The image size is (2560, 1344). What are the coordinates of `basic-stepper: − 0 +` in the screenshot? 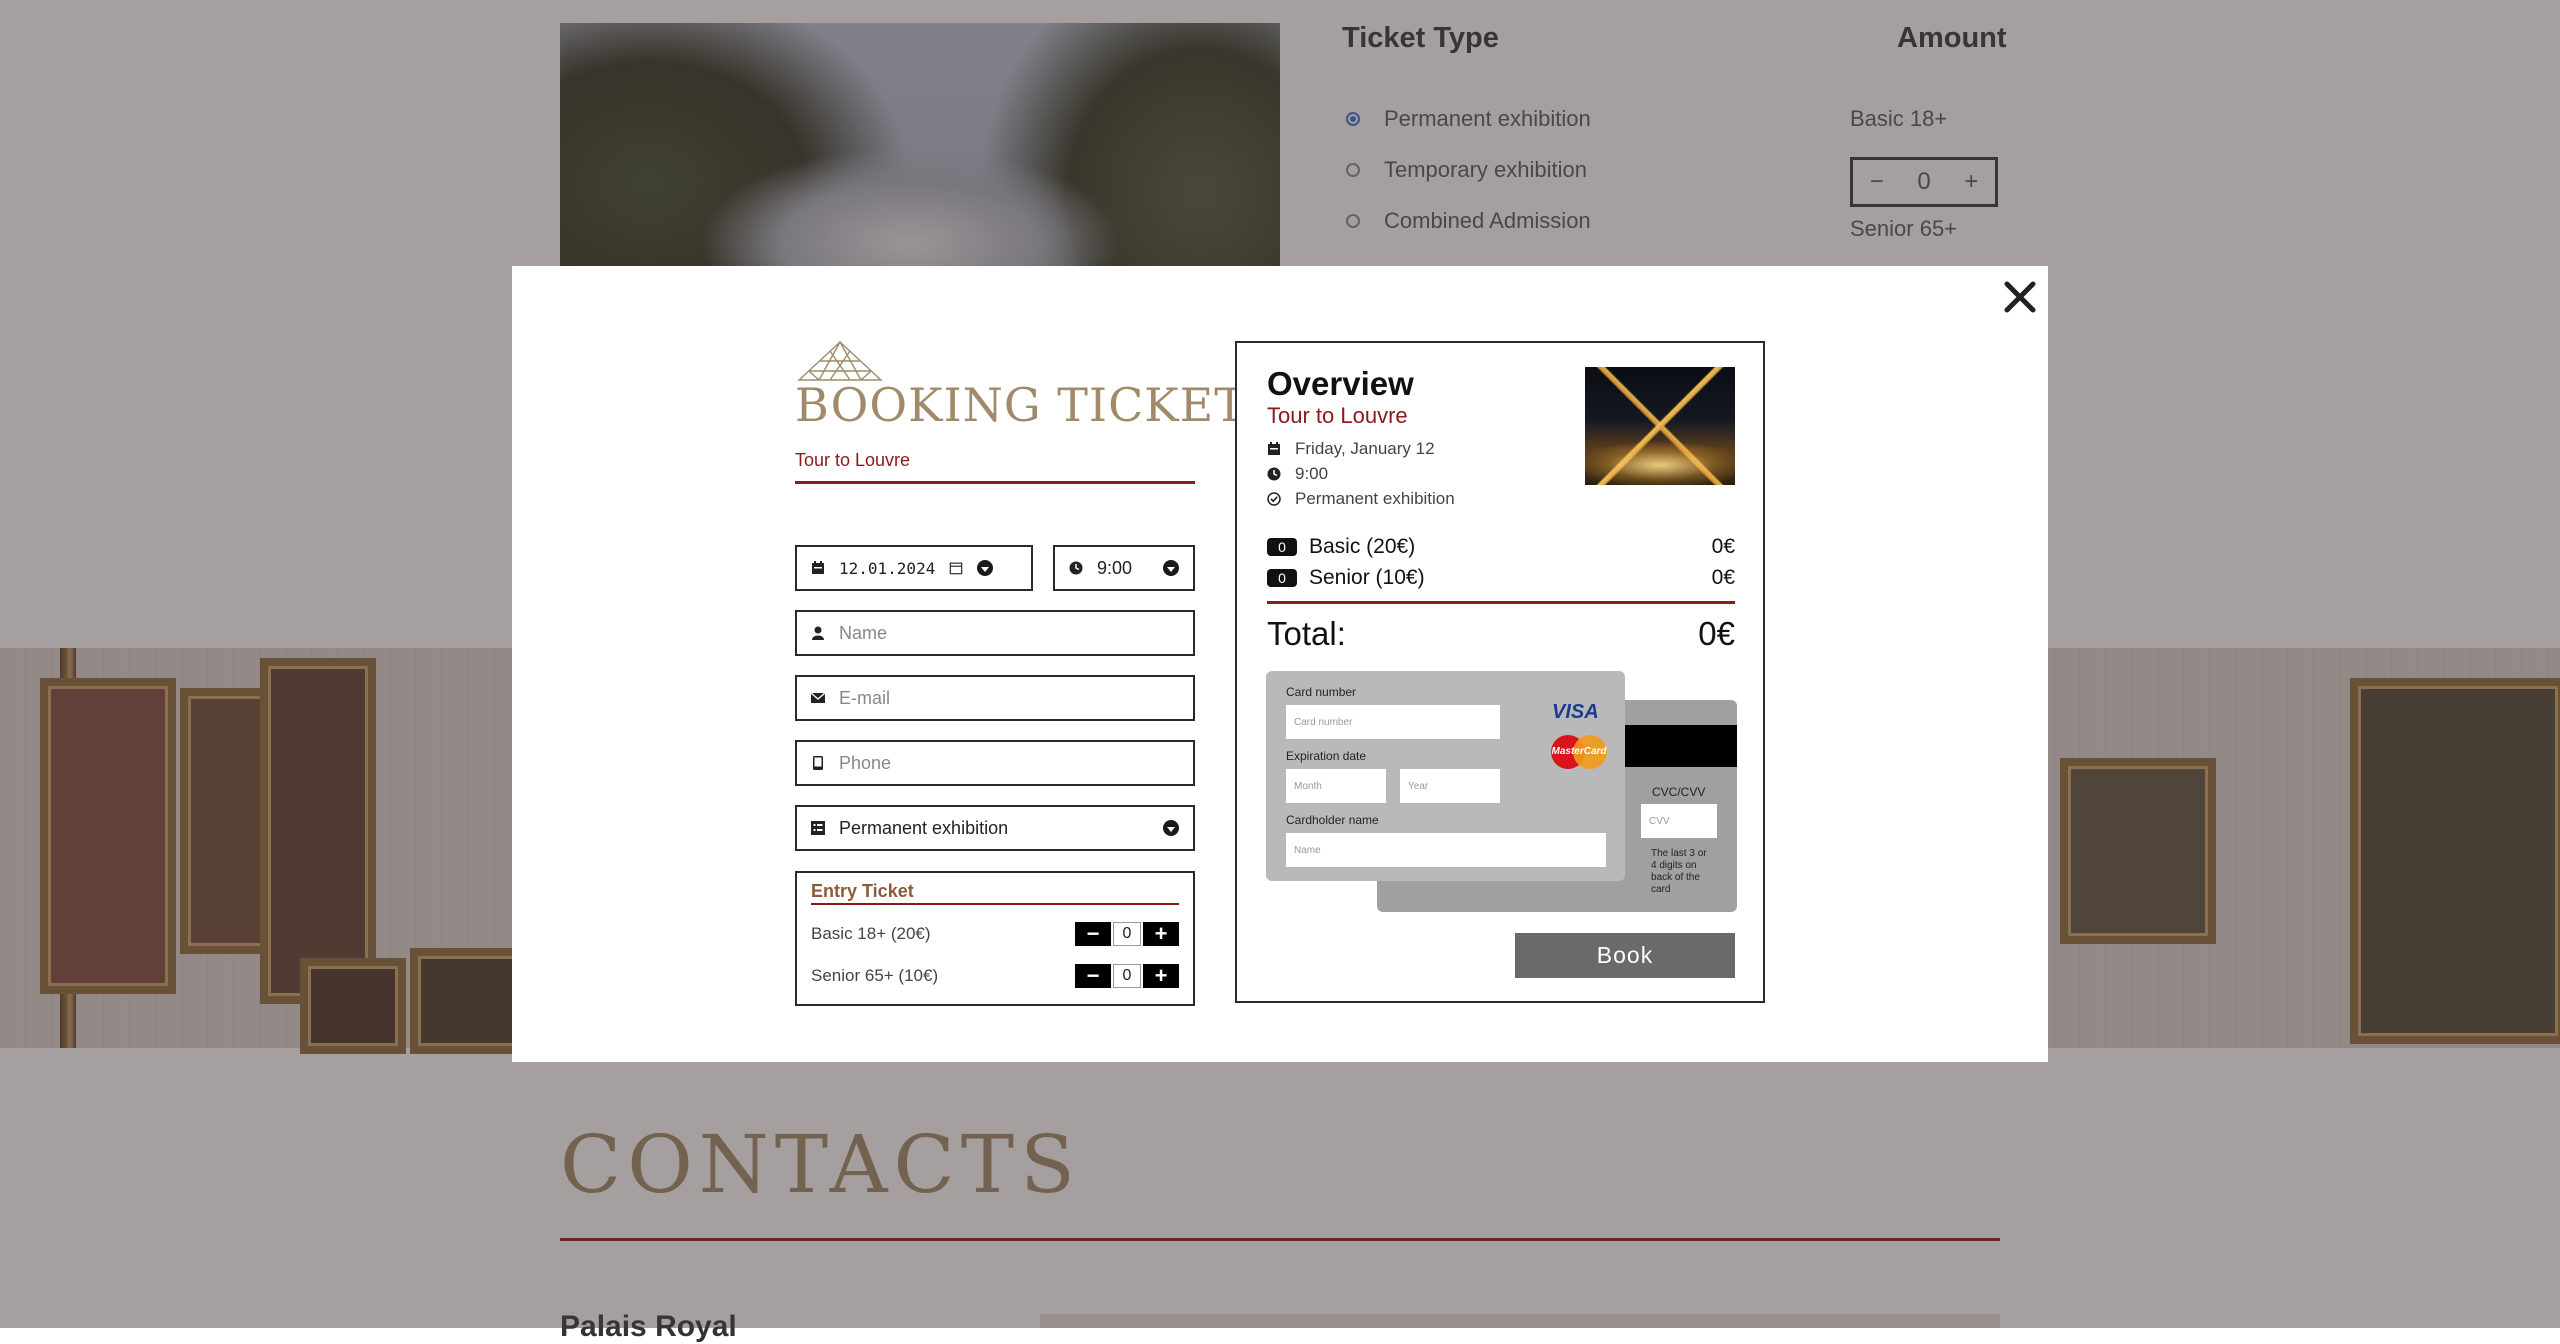 It's located at (1127, 934).